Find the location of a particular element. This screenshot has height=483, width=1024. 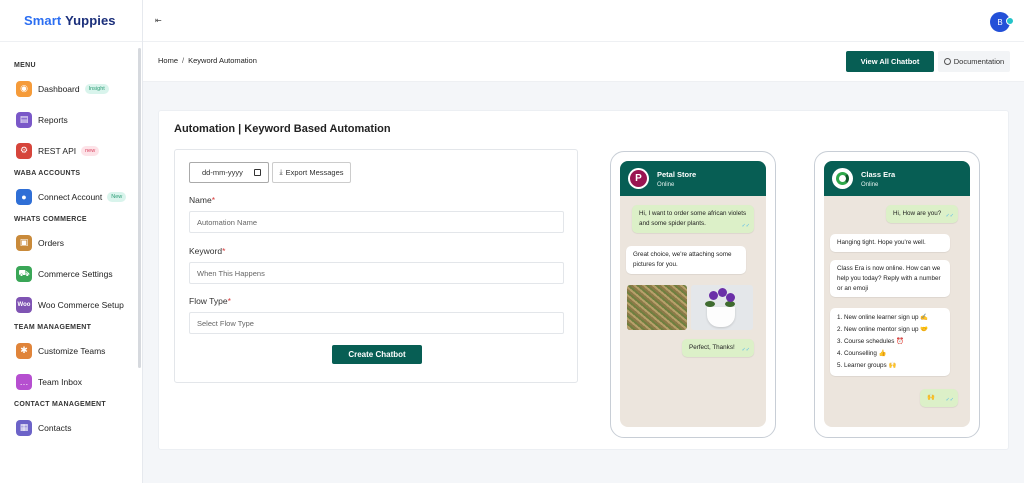

name-label-text: Name is located at coordinates (200, 200).